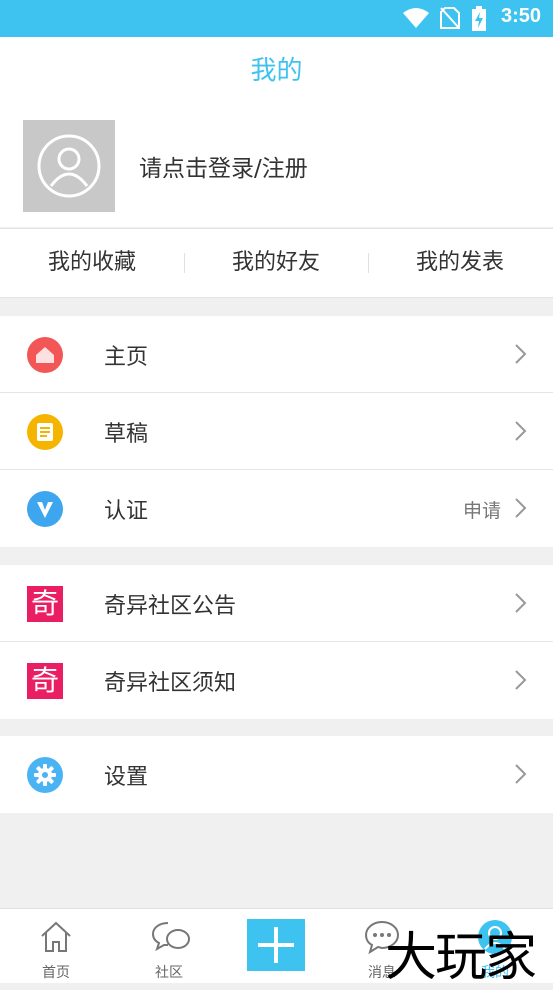 Image resolution: width=553 pixels, height=990 pixels. I want to click on menu-item-announcement: 奇 奇异社区公告, so click(276, 603).